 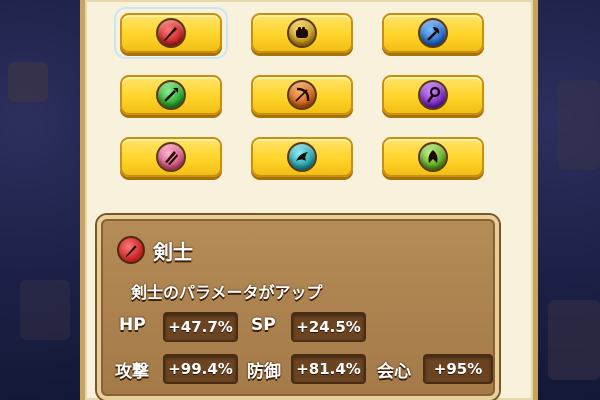 I want to click on class-button-swordsman, so click(x=171, y=33).